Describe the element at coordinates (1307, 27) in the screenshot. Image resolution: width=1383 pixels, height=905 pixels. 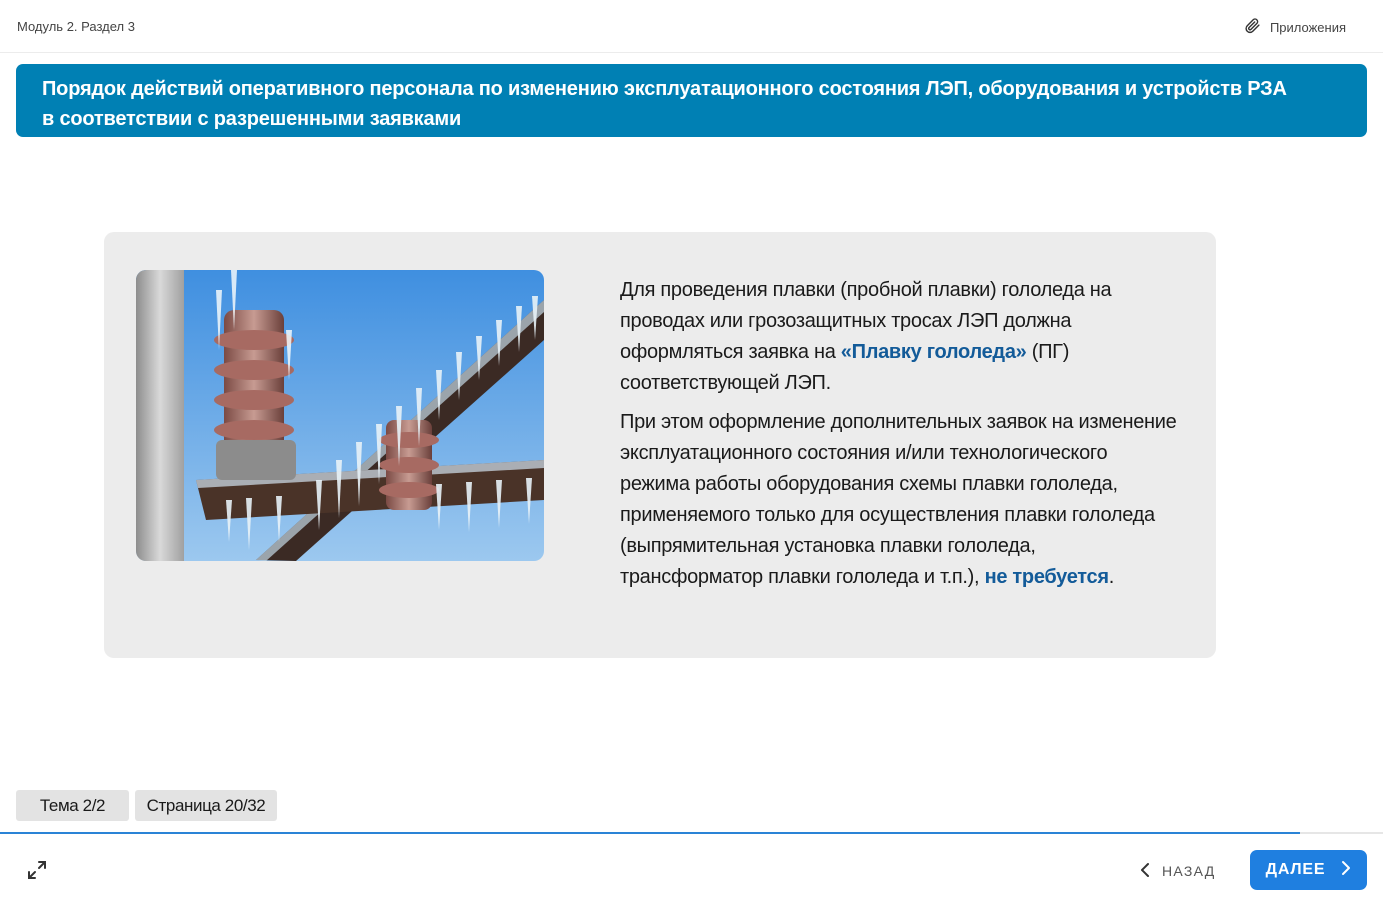
I see `attachments-label: Приложения` at that location.